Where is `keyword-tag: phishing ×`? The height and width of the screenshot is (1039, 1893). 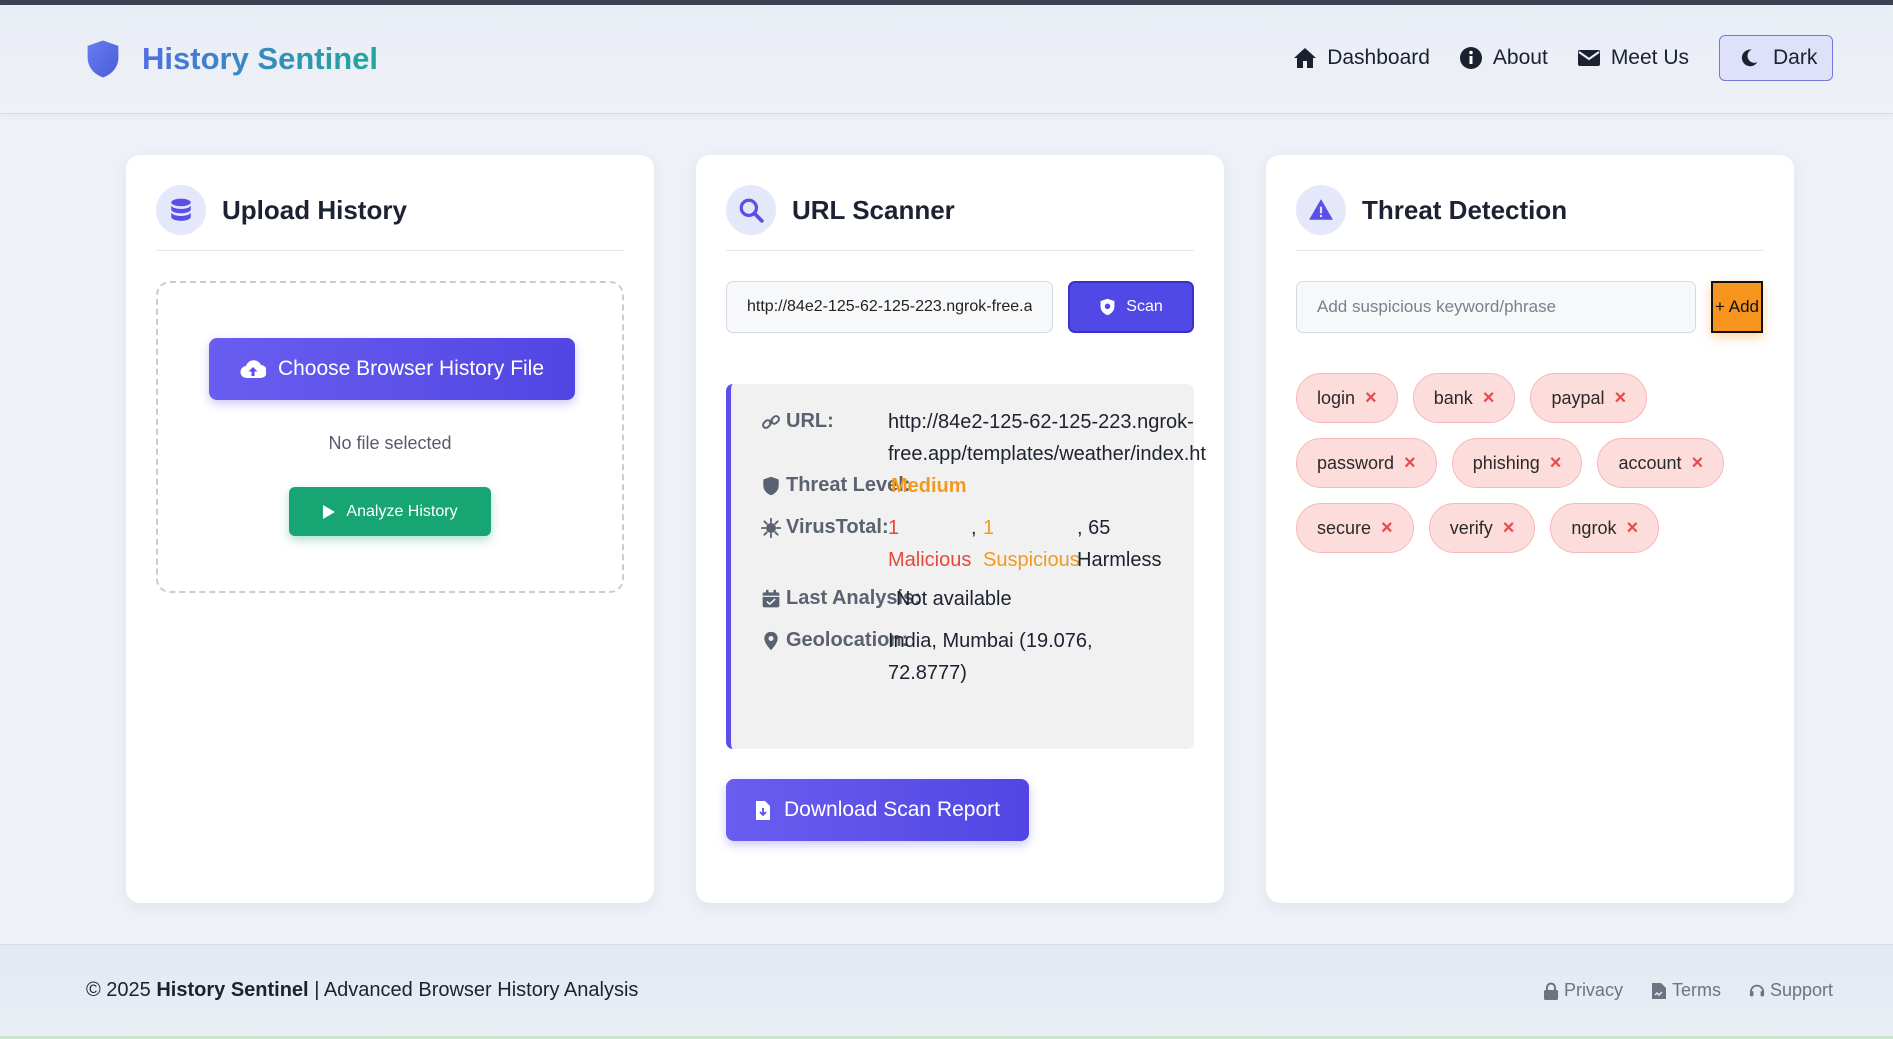
keyword-tag: phishing × is located at coordinates (1517, 463).